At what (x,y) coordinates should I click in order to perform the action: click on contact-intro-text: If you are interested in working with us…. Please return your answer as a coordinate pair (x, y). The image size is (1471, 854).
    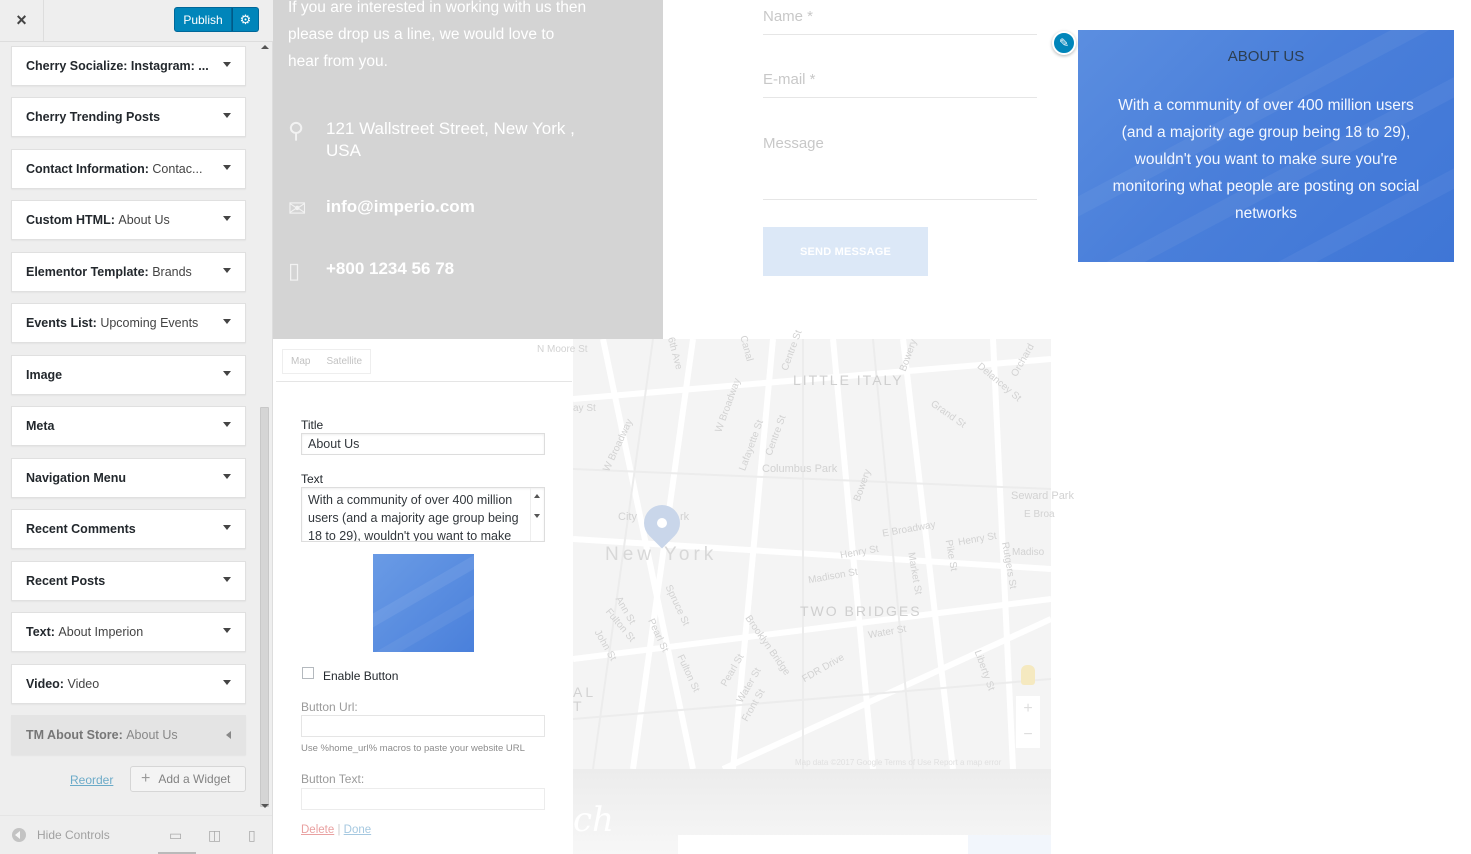
    Looking at the image, I should click on (437, 35).